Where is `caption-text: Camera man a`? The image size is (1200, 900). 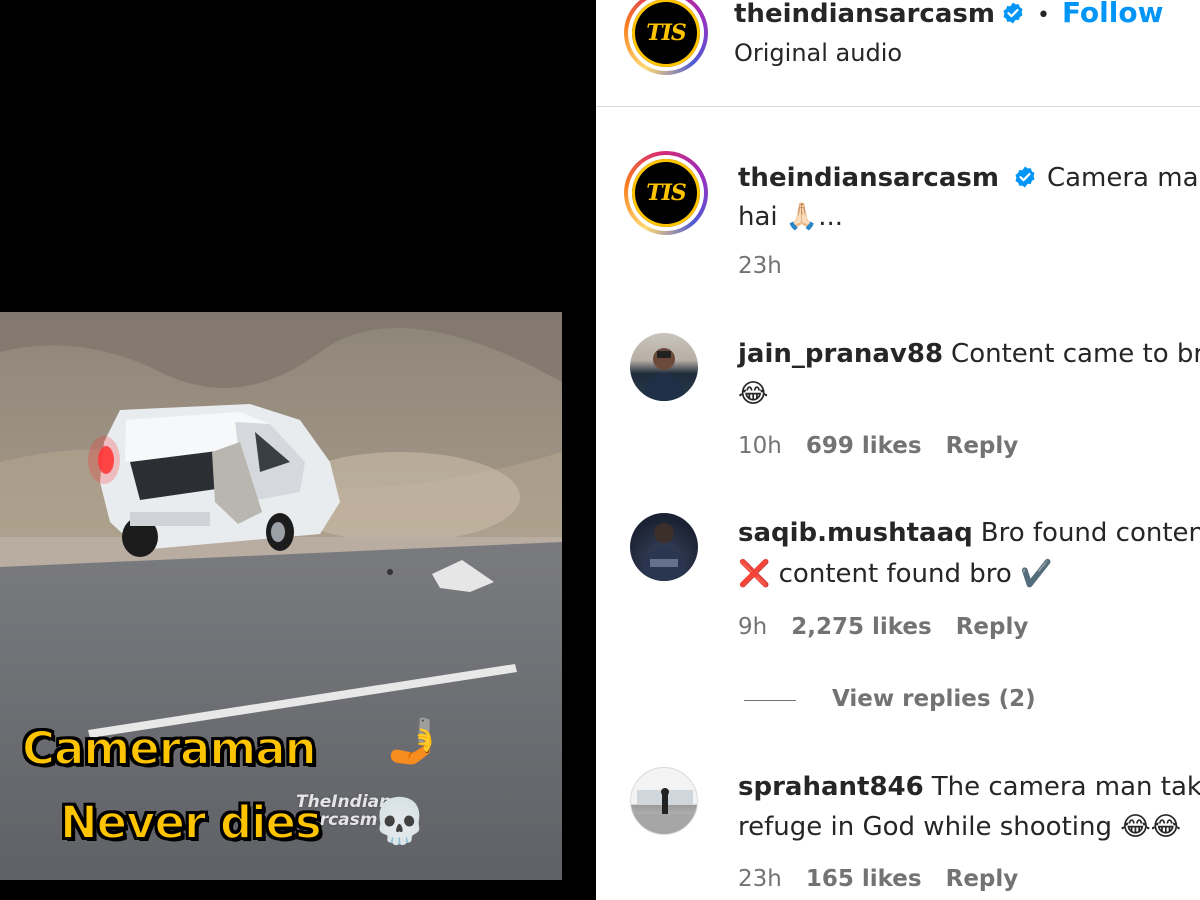
caption-text: Camera man a is located at coordinates (1123, 178).